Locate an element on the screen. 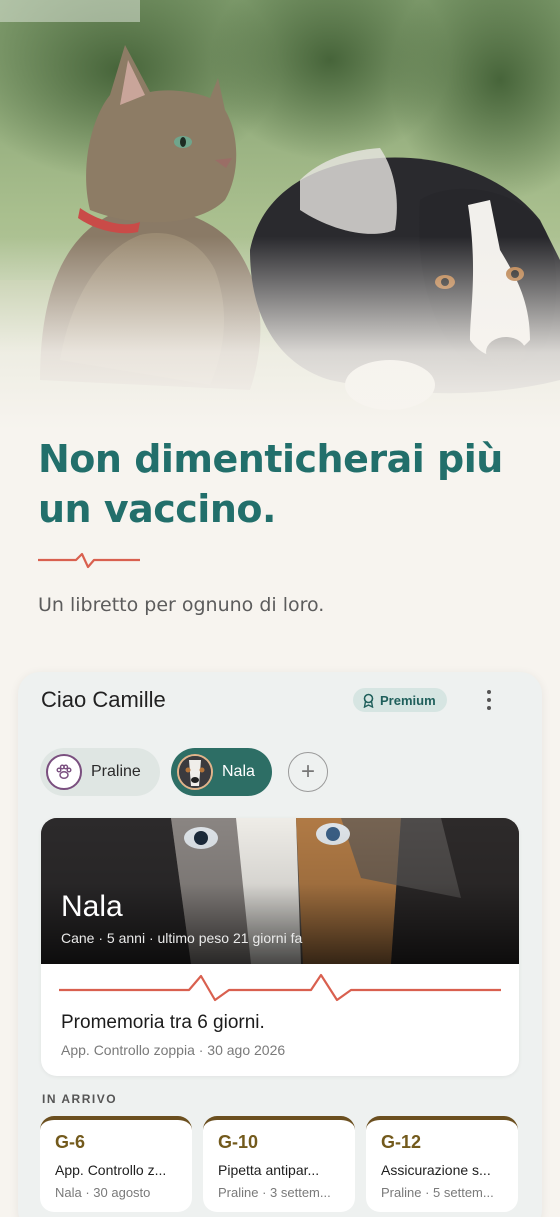 The image size is (560, 1217). add-pet-button: + is located at coordinates (308, 772).